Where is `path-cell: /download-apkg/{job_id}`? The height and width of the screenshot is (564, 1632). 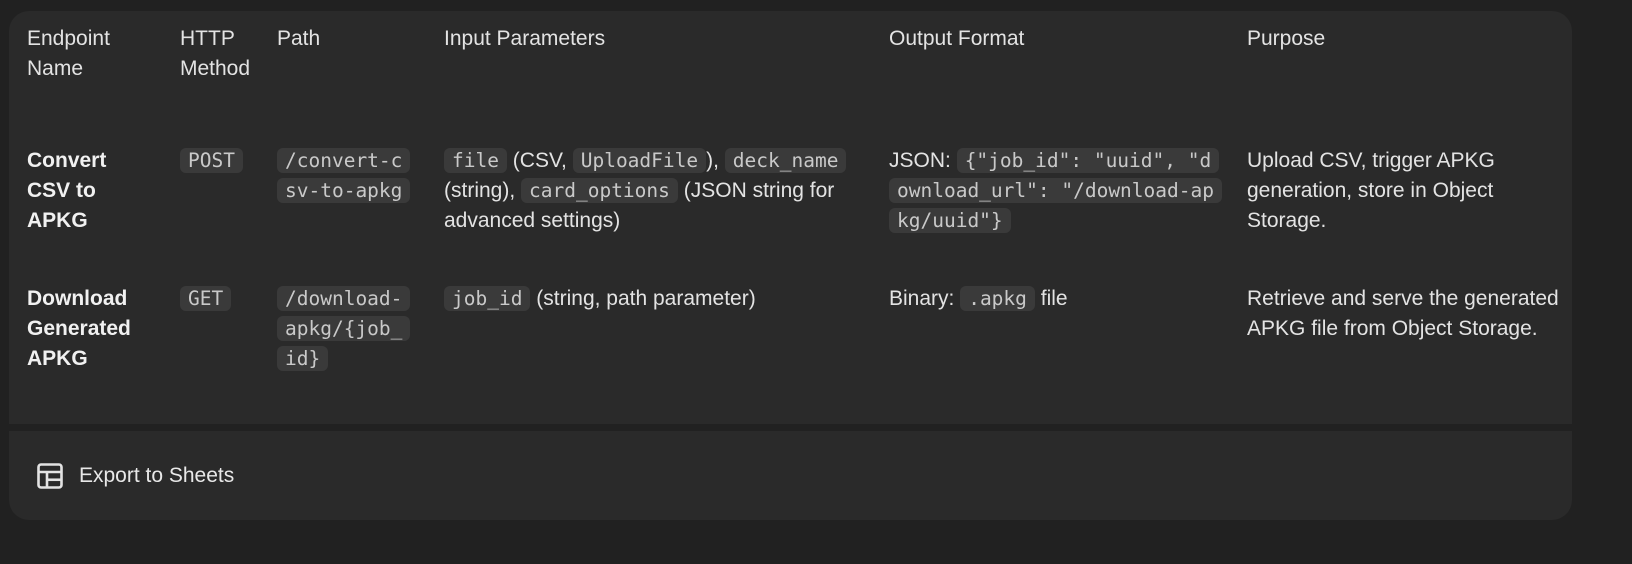 path-cell: /download-apkg/{job_id} is located at coordinates (342, 354).